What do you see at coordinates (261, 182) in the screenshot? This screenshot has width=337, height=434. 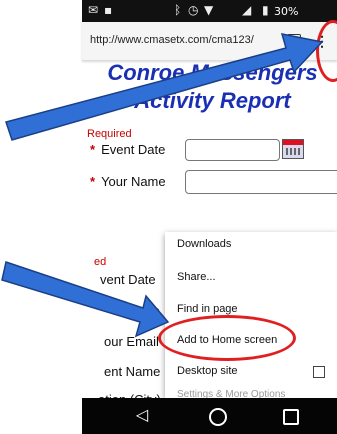 I see `your-name-input` at bounding box center [261, 182].